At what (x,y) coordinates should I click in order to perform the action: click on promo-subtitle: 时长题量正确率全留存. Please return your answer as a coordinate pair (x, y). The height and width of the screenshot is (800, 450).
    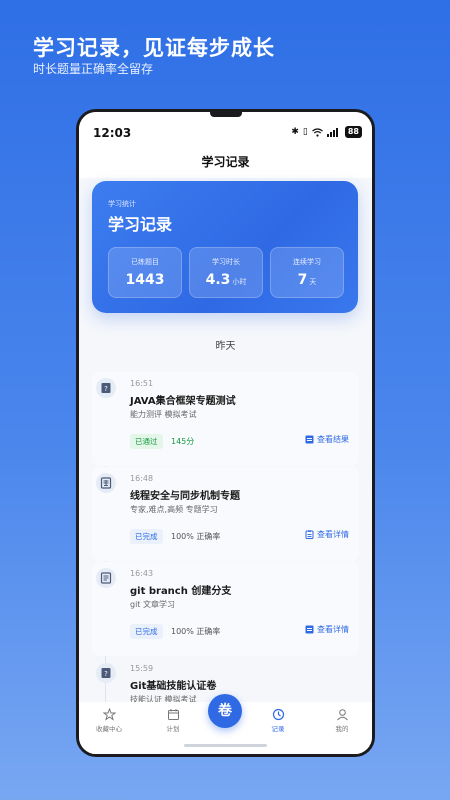
    Looking at the image, I should click on (93, 69).